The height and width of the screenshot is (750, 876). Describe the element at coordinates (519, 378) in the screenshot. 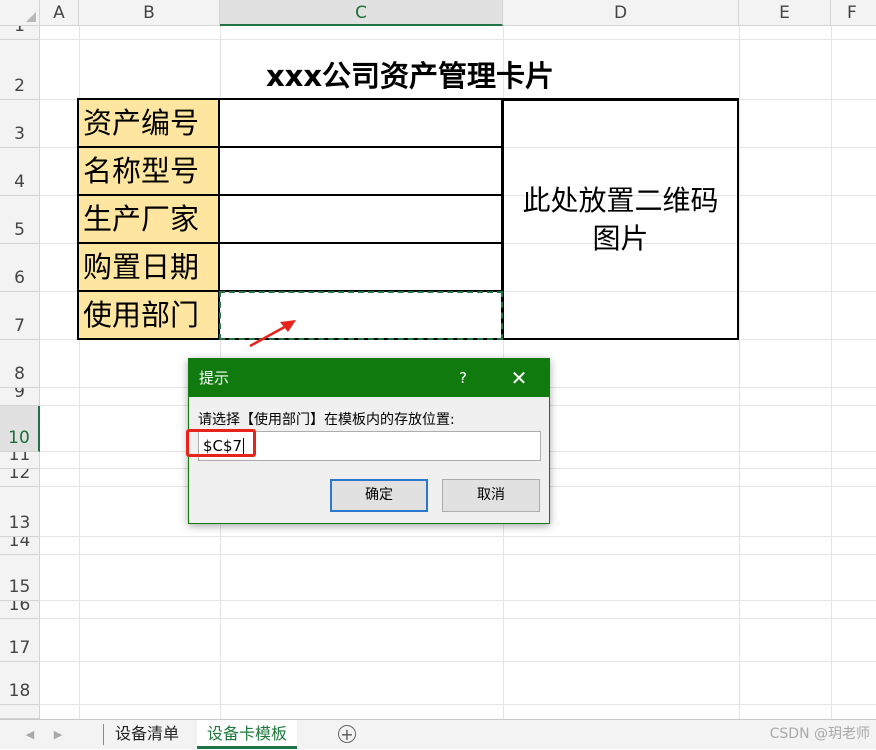

I see `close-icon: ✕` at that location.